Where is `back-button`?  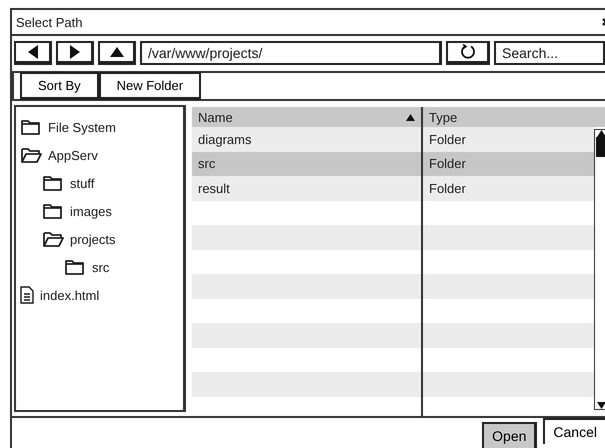
back-button is located at coordinates (33, 53).